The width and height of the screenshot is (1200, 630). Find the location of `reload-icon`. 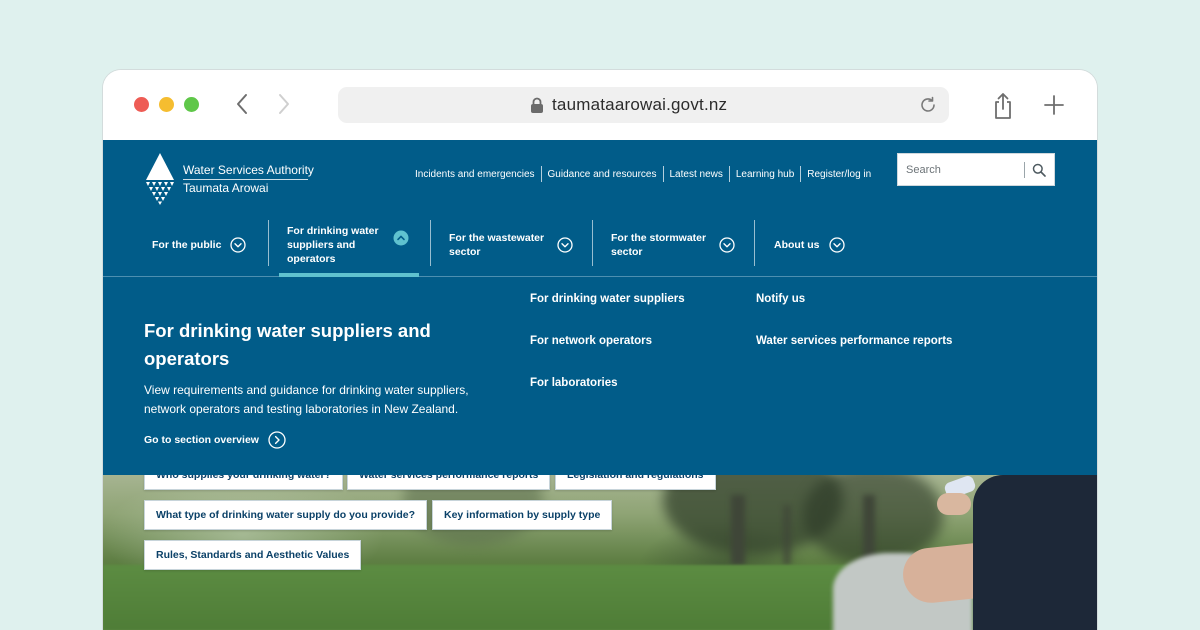

reload-icon is located at coordinates (928, 105).